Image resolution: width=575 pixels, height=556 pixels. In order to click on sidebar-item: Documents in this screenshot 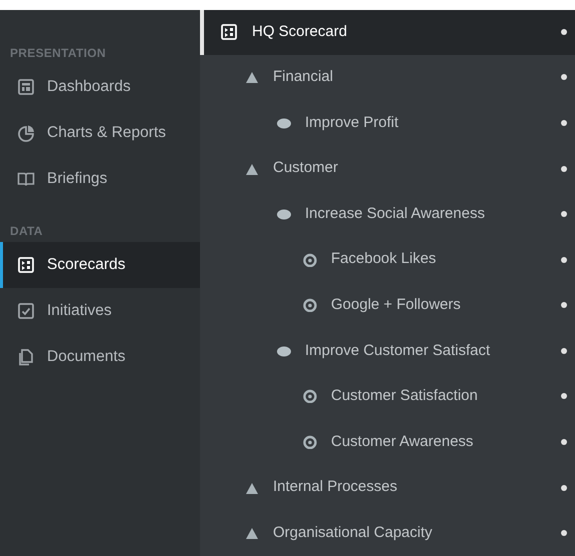, I will do `click(100, 357)`.